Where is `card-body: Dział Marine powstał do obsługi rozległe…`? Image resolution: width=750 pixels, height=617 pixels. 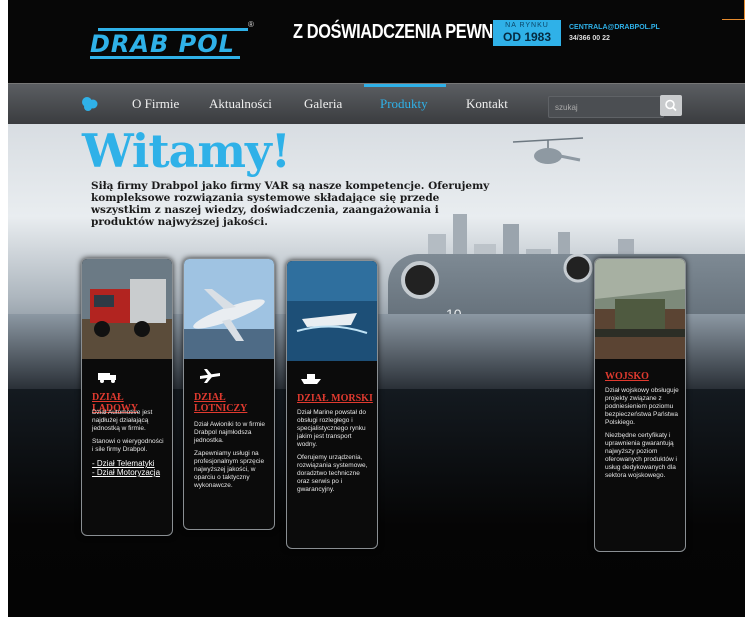
card-body: Dział Marine powstał do obsługi rozległe… is located at coordinates (334, 454).